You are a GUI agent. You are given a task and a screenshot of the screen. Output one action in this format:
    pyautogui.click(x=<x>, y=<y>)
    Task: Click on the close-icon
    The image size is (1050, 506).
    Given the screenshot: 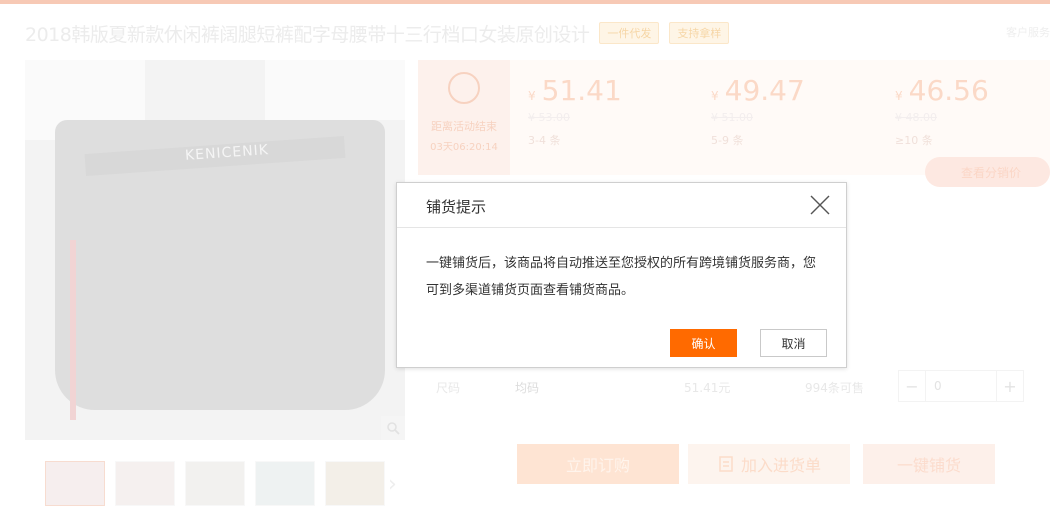 What is the action you would take?
    pyautogui.click(x=820, y=205)
    